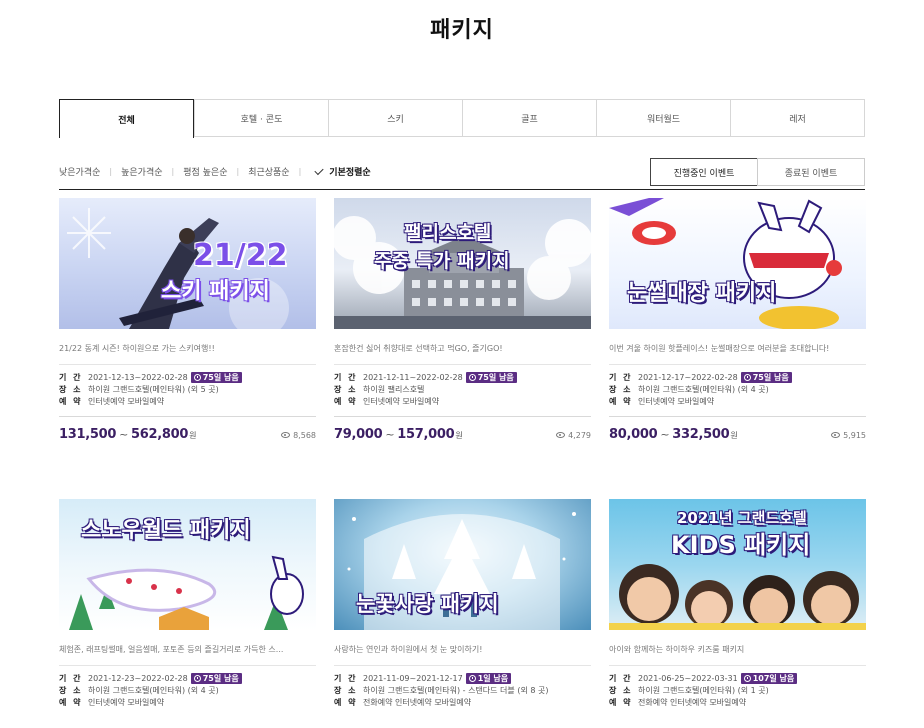 The image size is (924, 728). I want to click on banner-line-1: 21/22, so click(240, 255).